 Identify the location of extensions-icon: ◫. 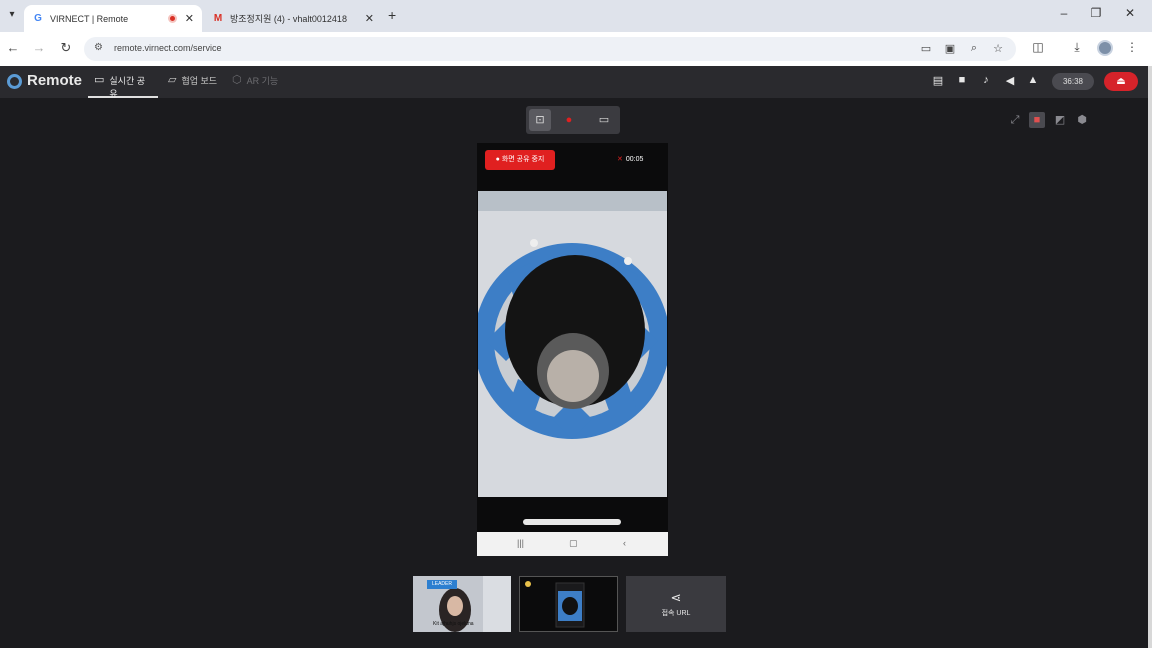
(1038, 47).